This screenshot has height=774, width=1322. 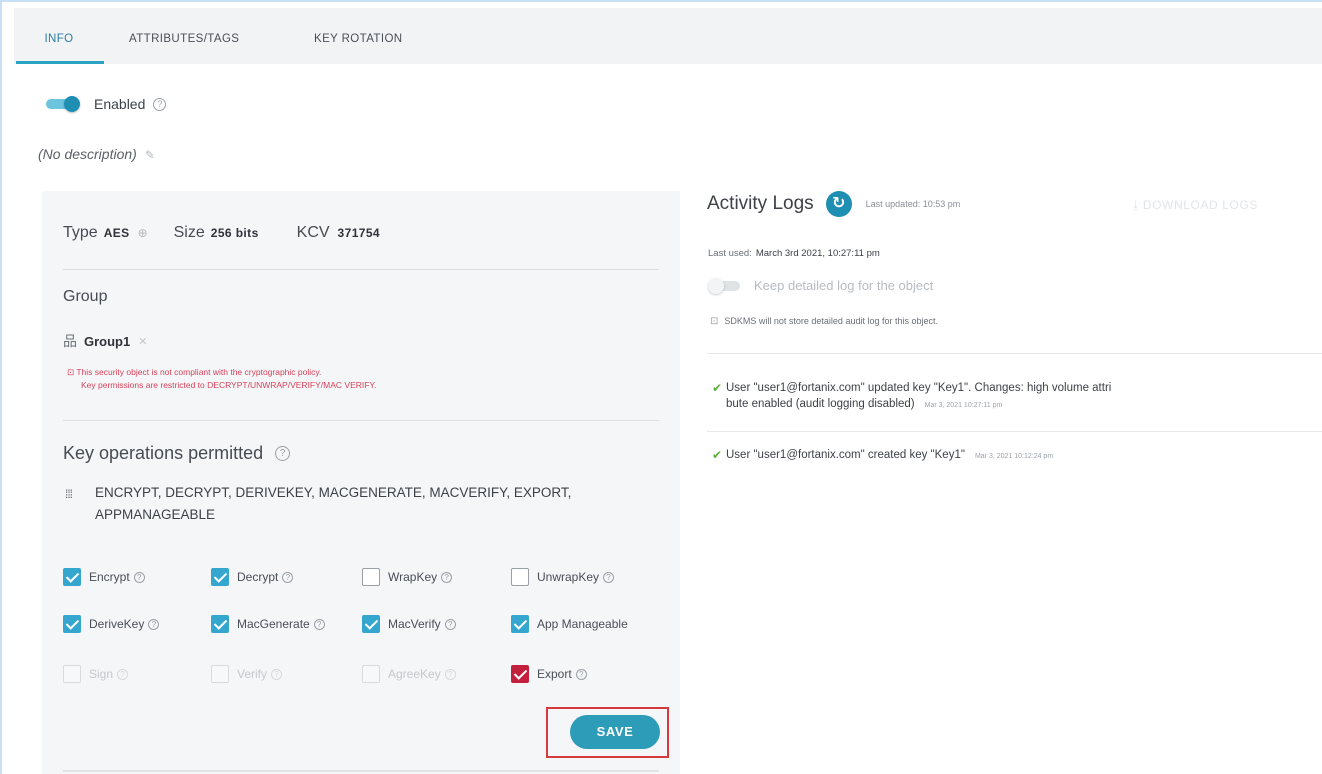 I want to click on enabled-label: Enabled, so click(x=120, y=104).